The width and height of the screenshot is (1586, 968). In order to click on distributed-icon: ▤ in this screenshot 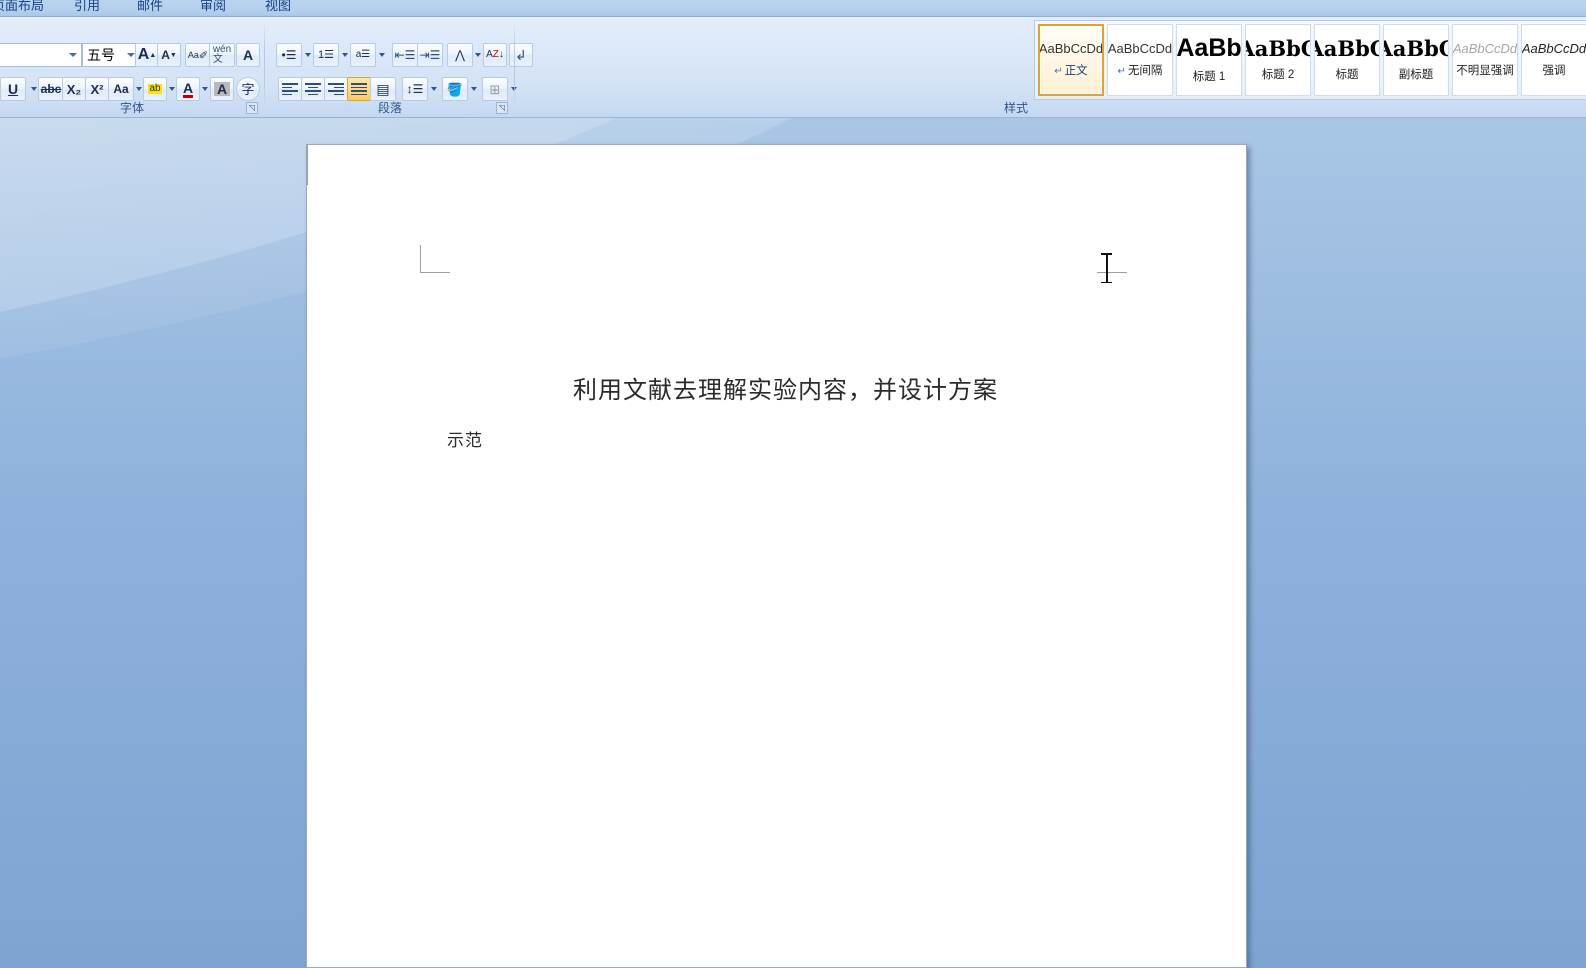, I will do `click(383, 89)`.